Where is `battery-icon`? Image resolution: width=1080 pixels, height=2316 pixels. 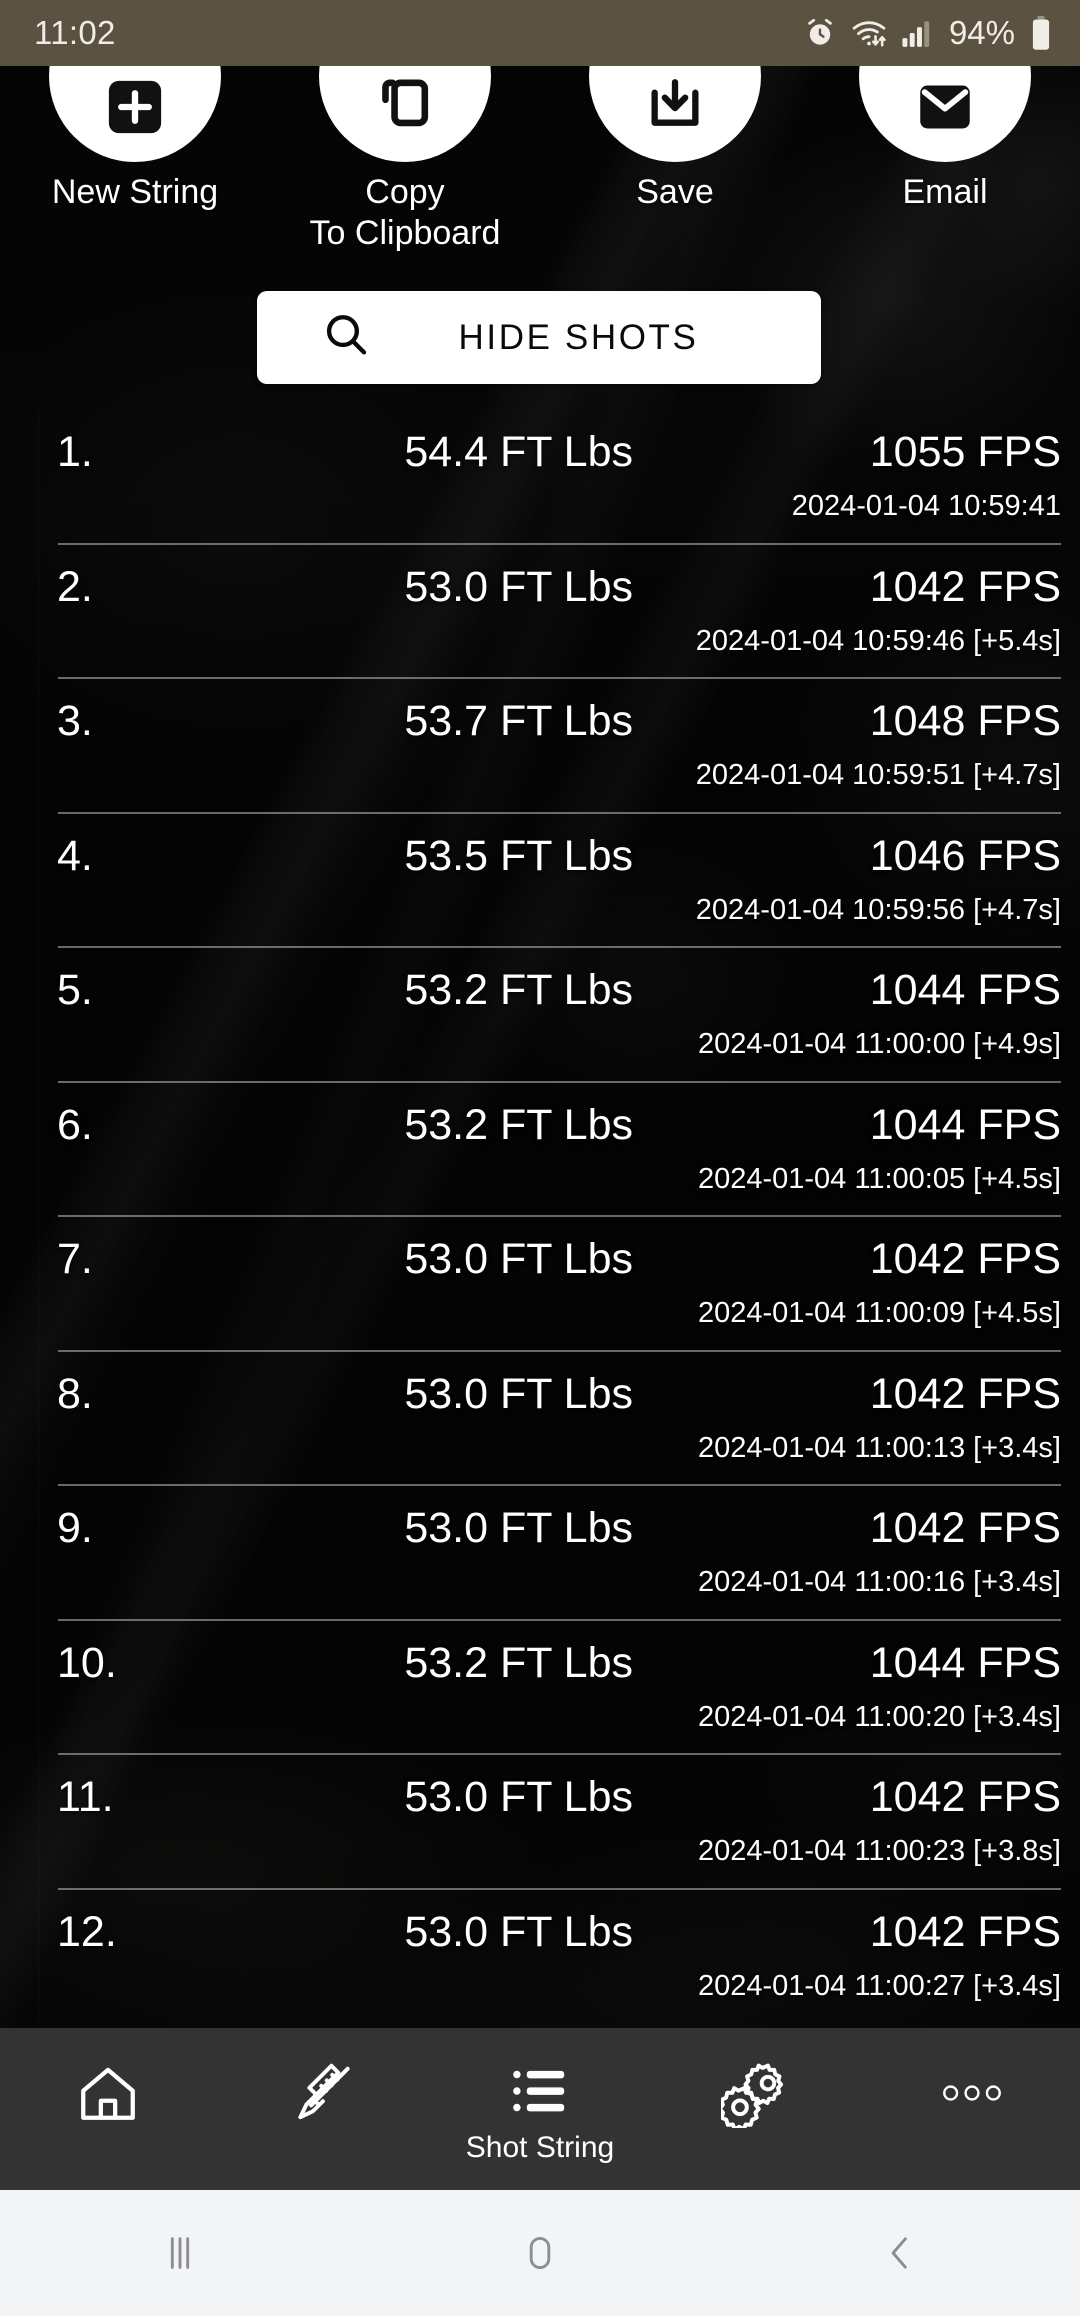
battery-icon is located at coordinates (1041, 33).